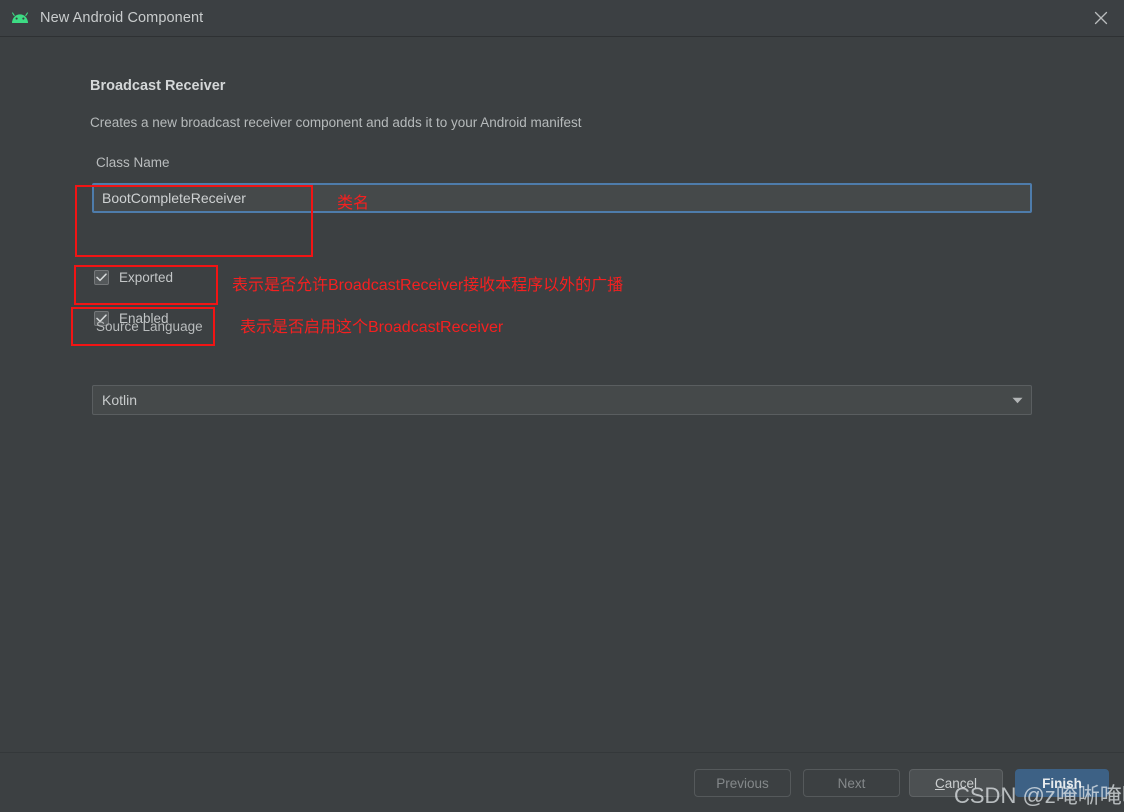  Describe the element at coordinates (742, 783) in the screenshot. I see `previous-button: Previous` at that location.